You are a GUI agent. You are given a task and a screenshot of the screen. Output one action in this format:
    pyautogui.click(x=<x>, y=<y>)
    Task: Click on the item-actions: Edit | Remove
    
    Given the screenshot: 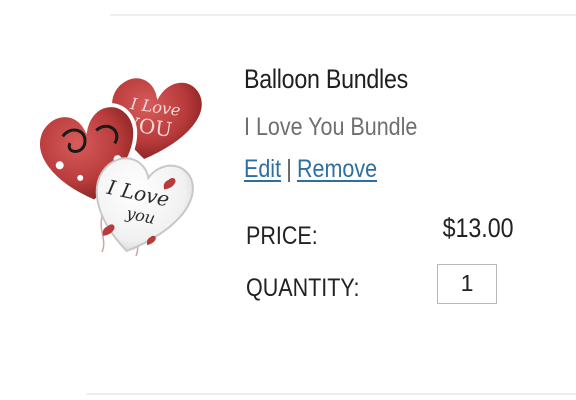 What is the action you would take?
    pyautogui.click(x=373, y=169)
    